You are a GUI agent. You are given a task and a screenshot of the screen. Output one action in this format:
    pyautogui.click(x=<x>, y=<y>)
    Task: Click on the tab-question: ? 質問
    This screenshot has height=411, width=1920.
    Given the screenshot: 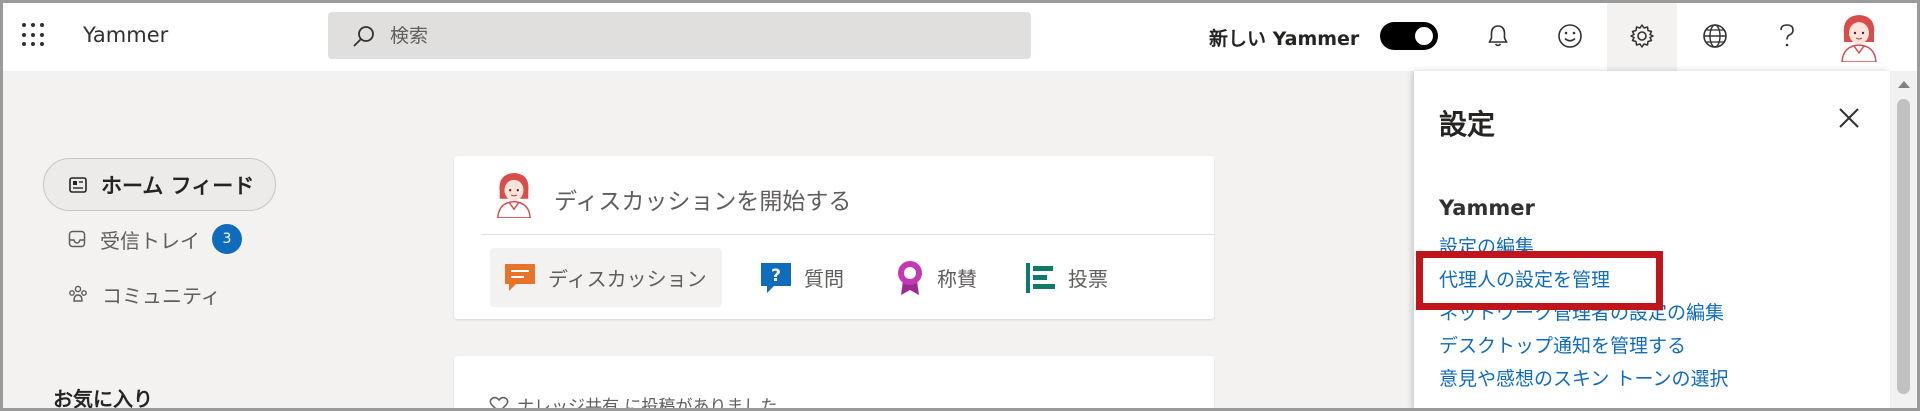 What is the action you would take?
    pyautogui.click(x=801, y=277)
    